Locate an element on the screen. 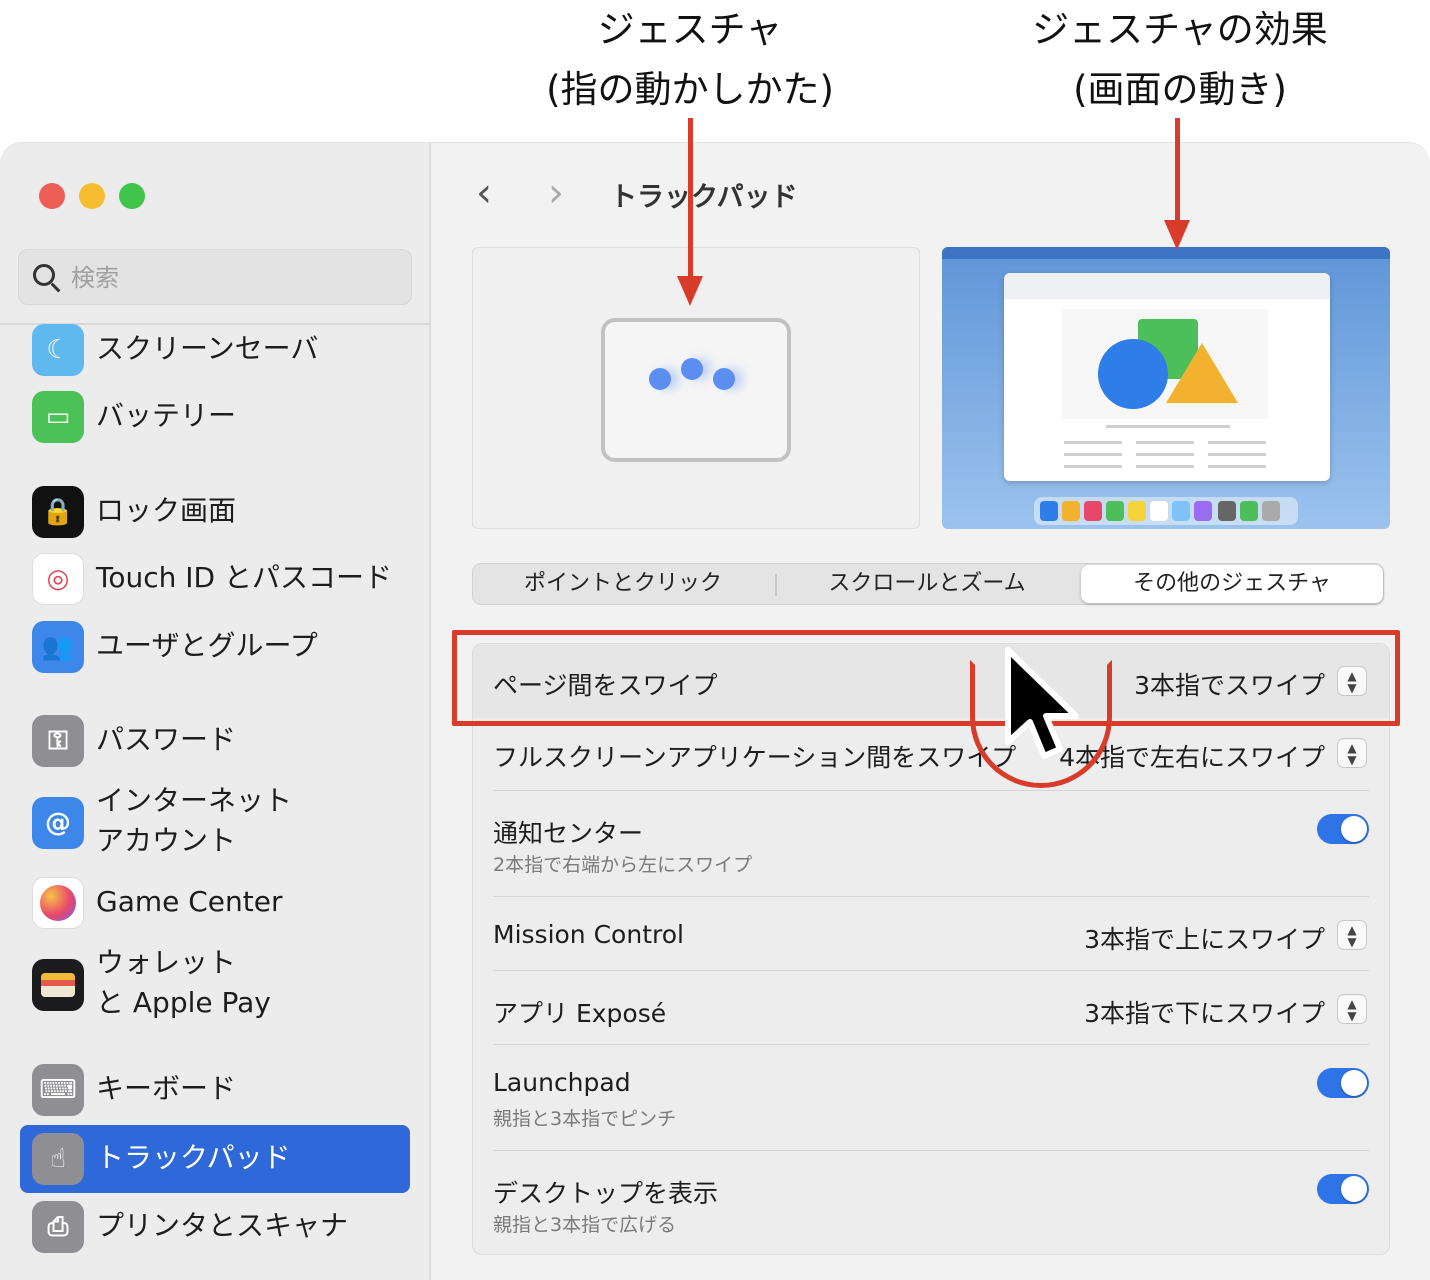 The height and width of the screenshot is (1280, 1430). sidebar-item-label: Touch ID とパスコード is located at coordinates (244, 577).